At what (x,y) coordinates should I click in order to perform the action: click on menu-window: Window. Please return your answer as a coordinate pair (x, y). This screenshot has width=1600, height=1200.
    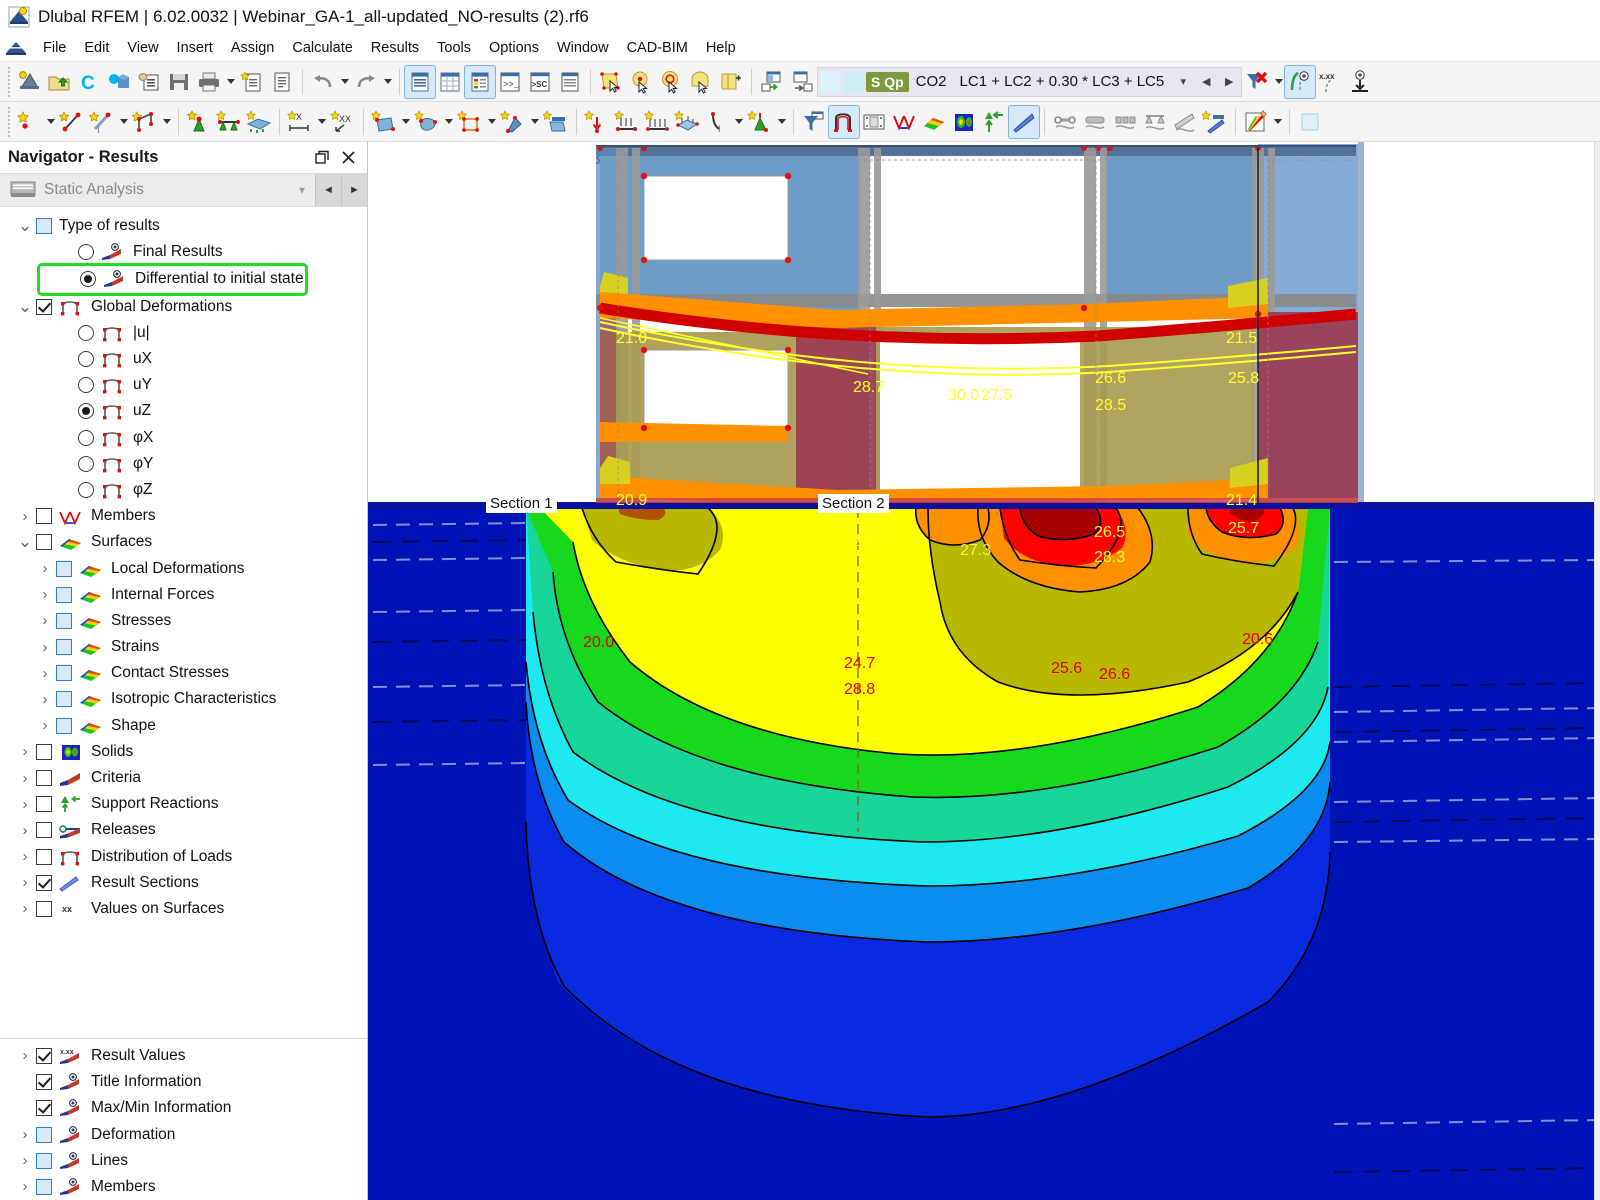
    Looking at the image, I should click on (583, 48).